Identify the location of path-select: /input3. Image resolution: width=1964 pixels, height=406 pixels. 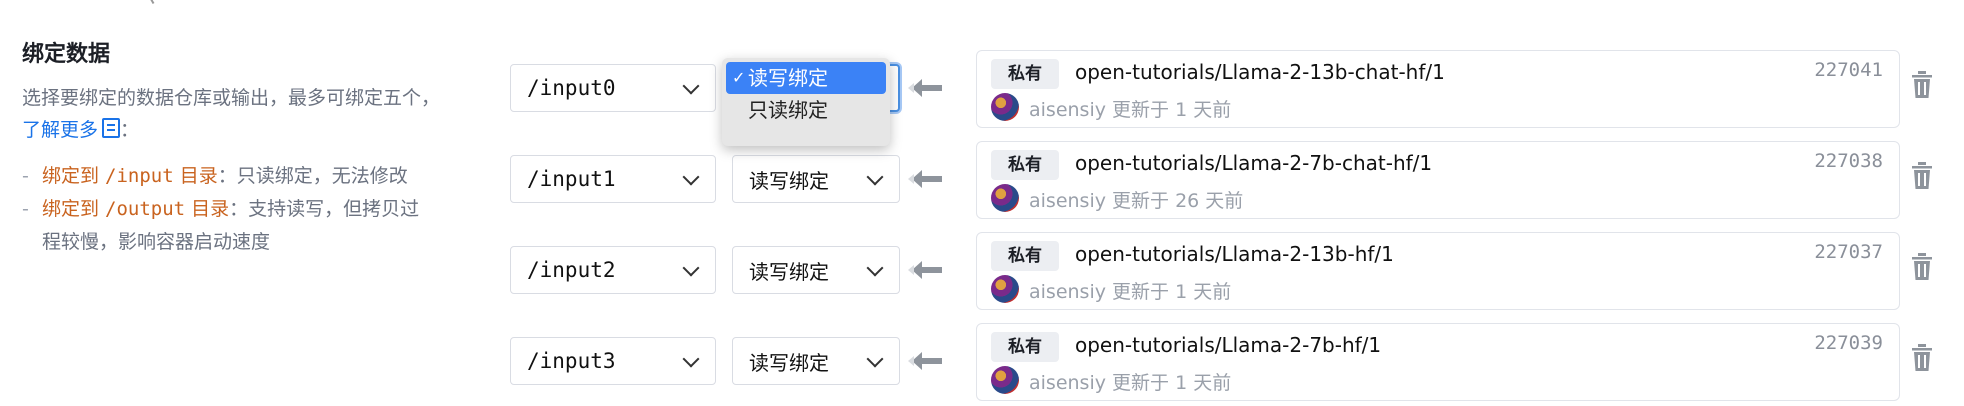
(613, 361).